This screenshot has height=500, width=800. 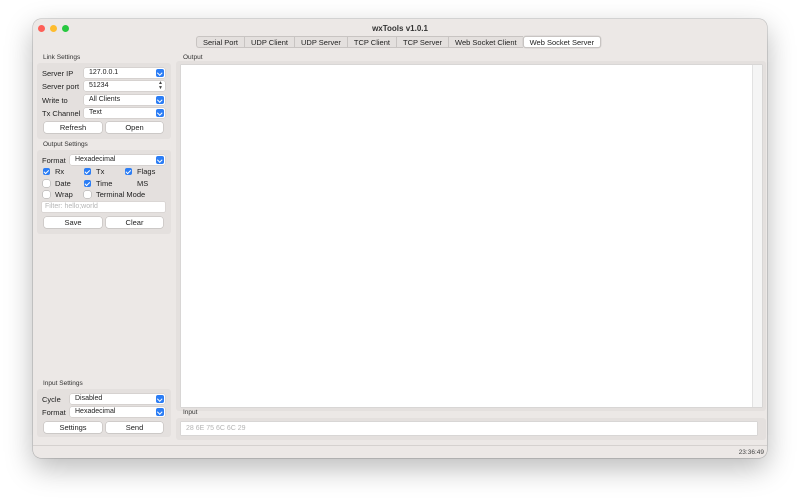 What do you see at coordinates (65, 144) in the screenshot?
I see `output-settings-title: Output Settings` at bounding box center [65, 144].